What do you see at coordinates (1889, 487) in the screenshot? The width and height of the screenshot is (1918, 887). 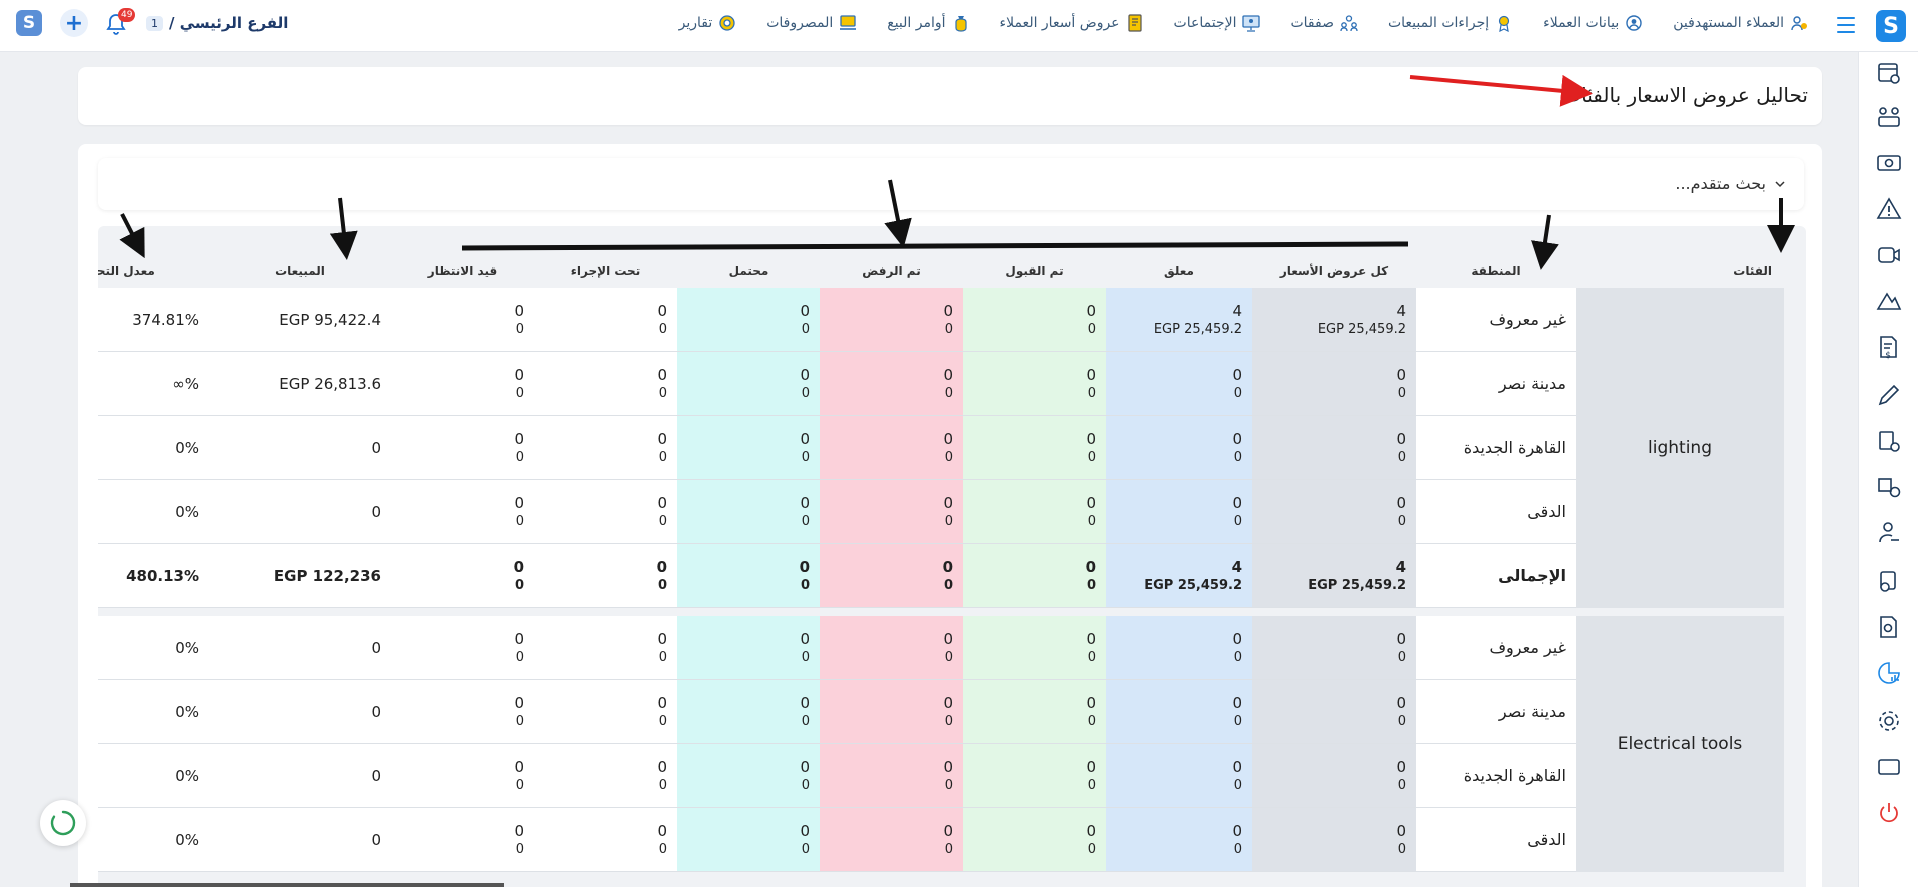 I see `shipping-settings-icon` at bounding box center [1889, 487].